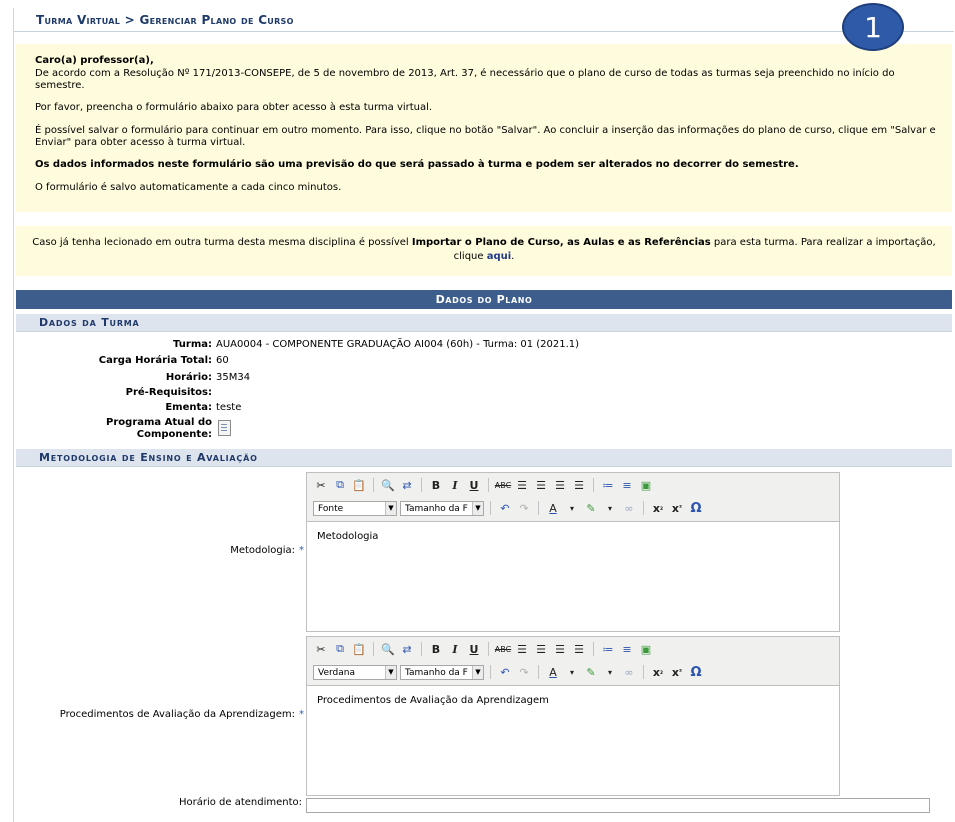  Describe the element at coordinates (192, 344) in the screenshot. I see `turma-label: Turma:` at that location.